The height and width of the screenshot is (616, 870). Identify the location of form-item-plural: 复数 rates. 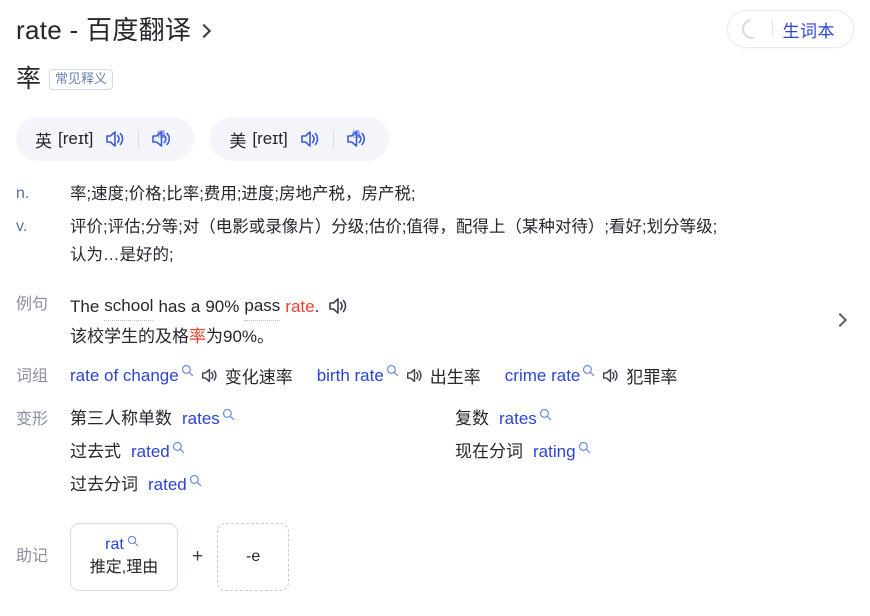
(655, 419).